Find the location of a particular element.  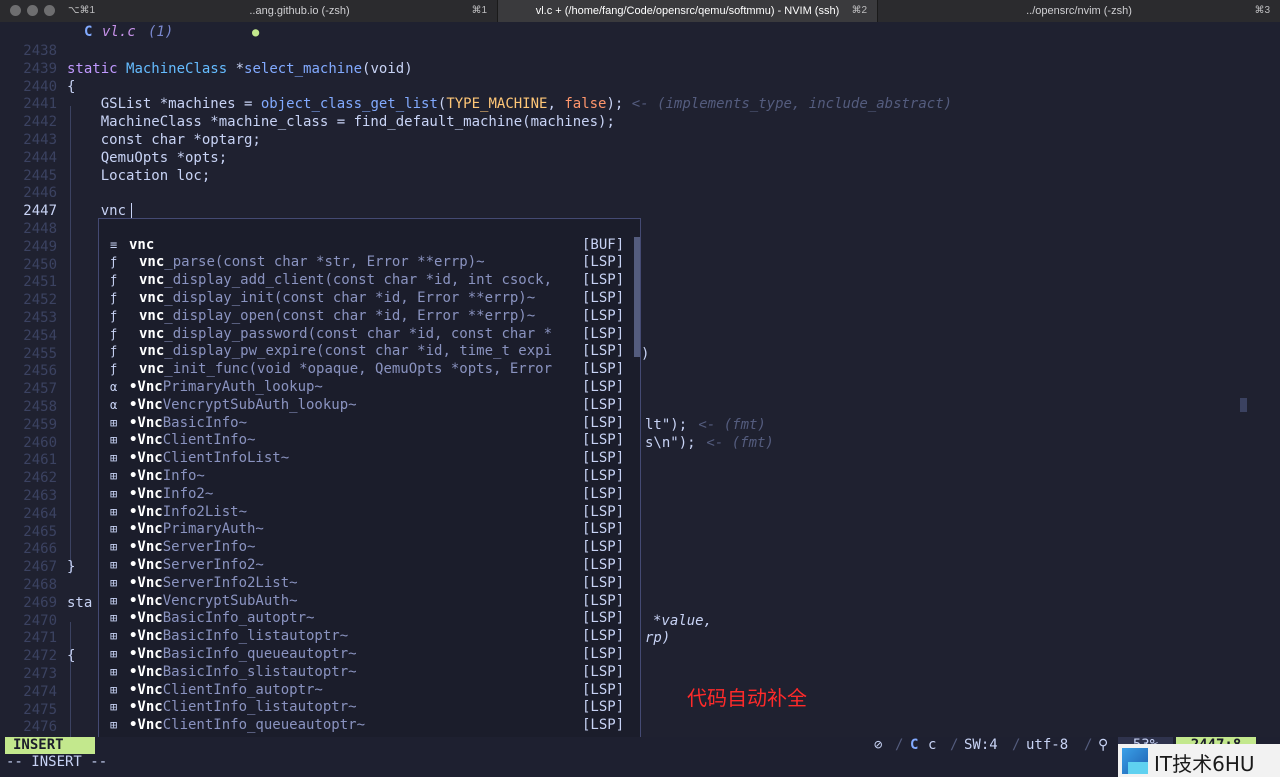

function-kind-icon: ƒ is located at coordinates (114, 315).